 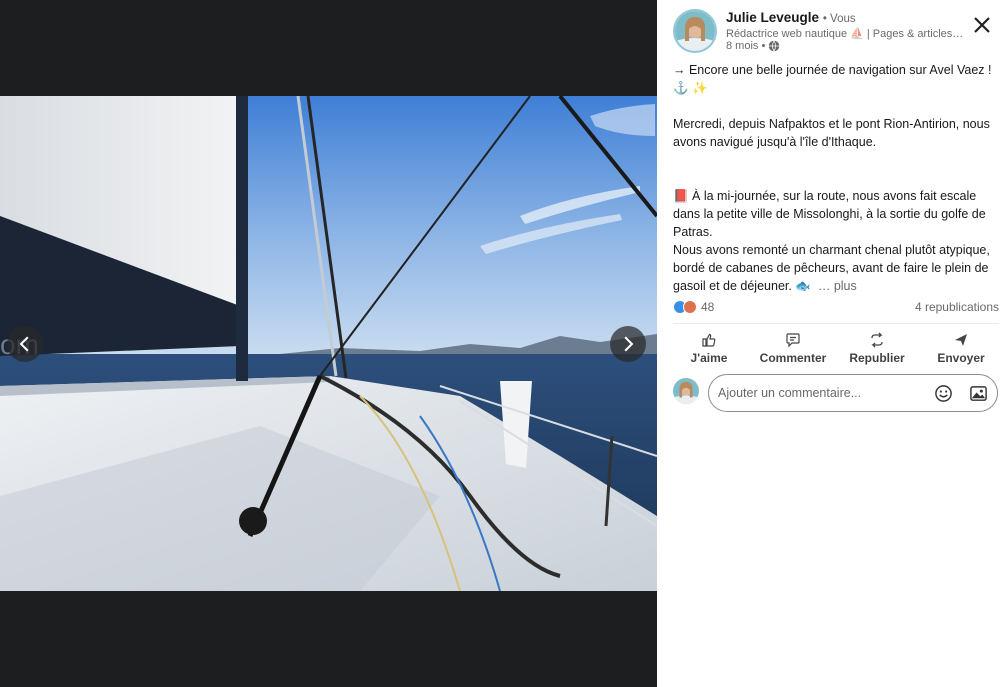 I want to click on action-bar: J'aime Commenter Republier Envoyer, so click(x=835, y=348).